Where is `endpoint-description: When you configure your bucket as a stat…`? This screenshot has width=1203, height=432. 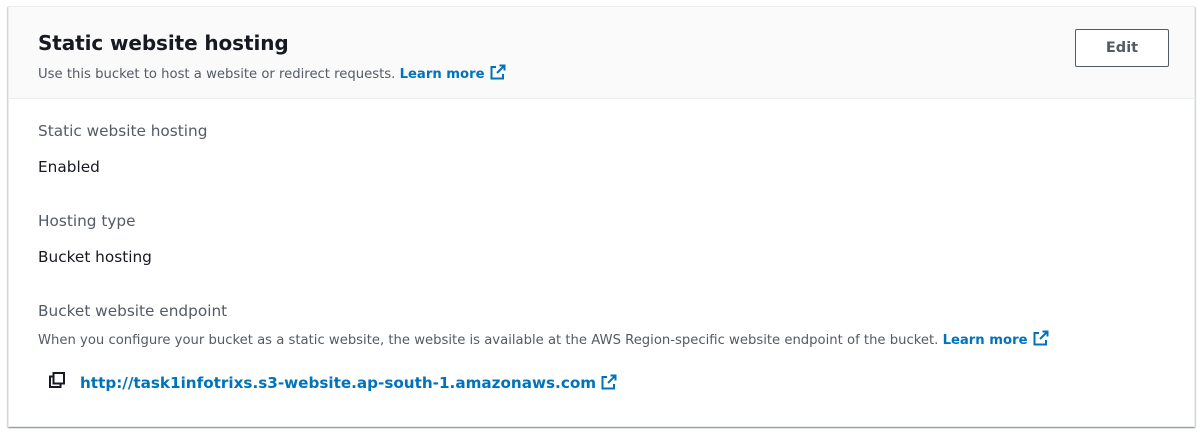
endpoint-description: When you configure your bucket as a stat… is located at coordinates (544, 340).